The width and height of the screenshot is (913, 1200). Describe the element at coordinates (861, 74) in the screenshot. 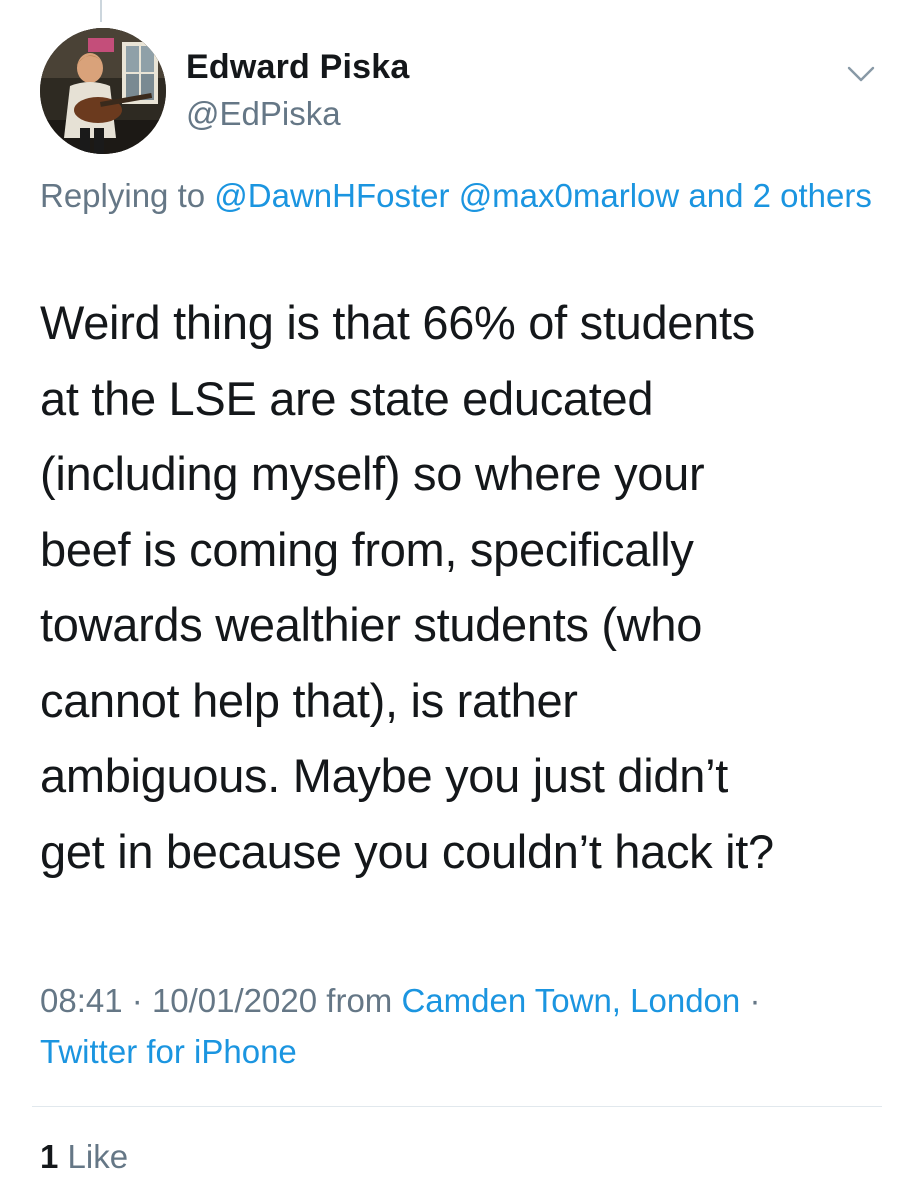

I see `chevron-down-icon` at that location.